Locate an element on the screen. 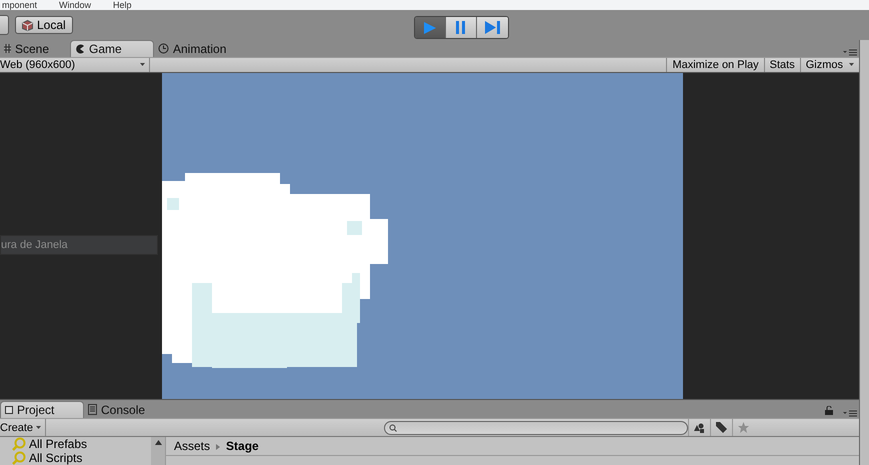 The height and width of the screenshot is (465, 869). grid-icon is located at coordinates (7, 48).